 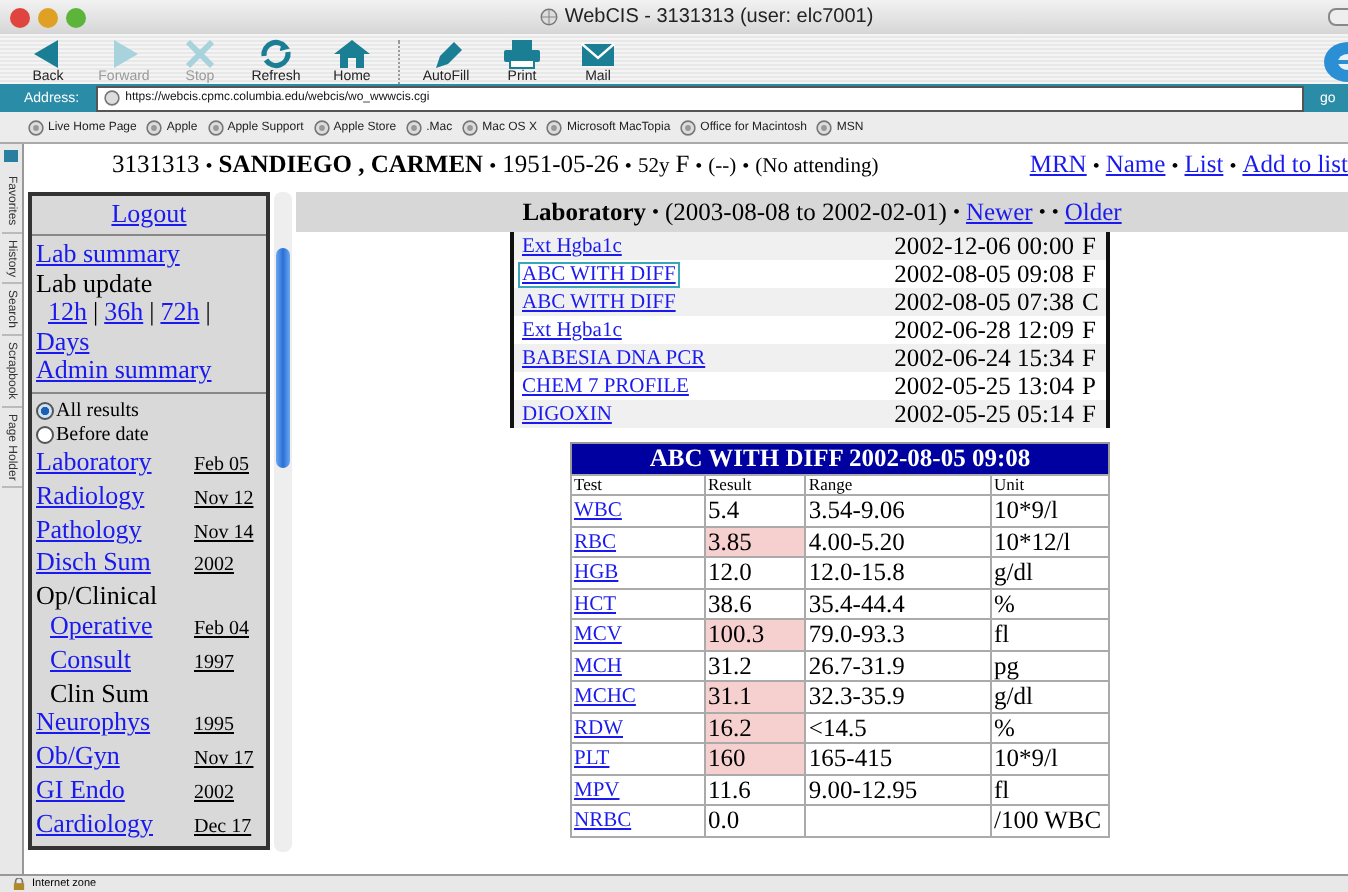 I want to click on nav-date: Feb 04, so click(x=222, y=629).